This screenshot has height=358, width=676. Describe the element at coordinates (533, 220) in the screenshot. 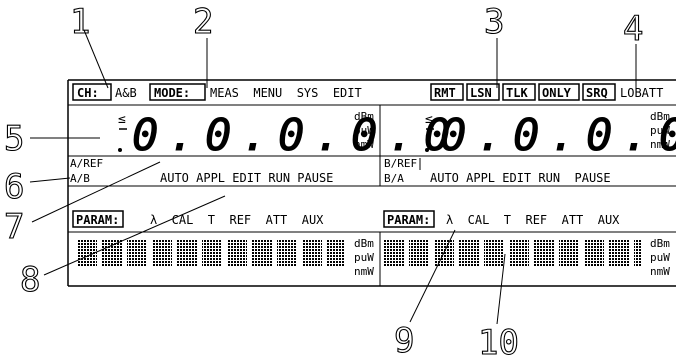

I see `param-row-b: λ CAL T REF ATT AUX` at that location.